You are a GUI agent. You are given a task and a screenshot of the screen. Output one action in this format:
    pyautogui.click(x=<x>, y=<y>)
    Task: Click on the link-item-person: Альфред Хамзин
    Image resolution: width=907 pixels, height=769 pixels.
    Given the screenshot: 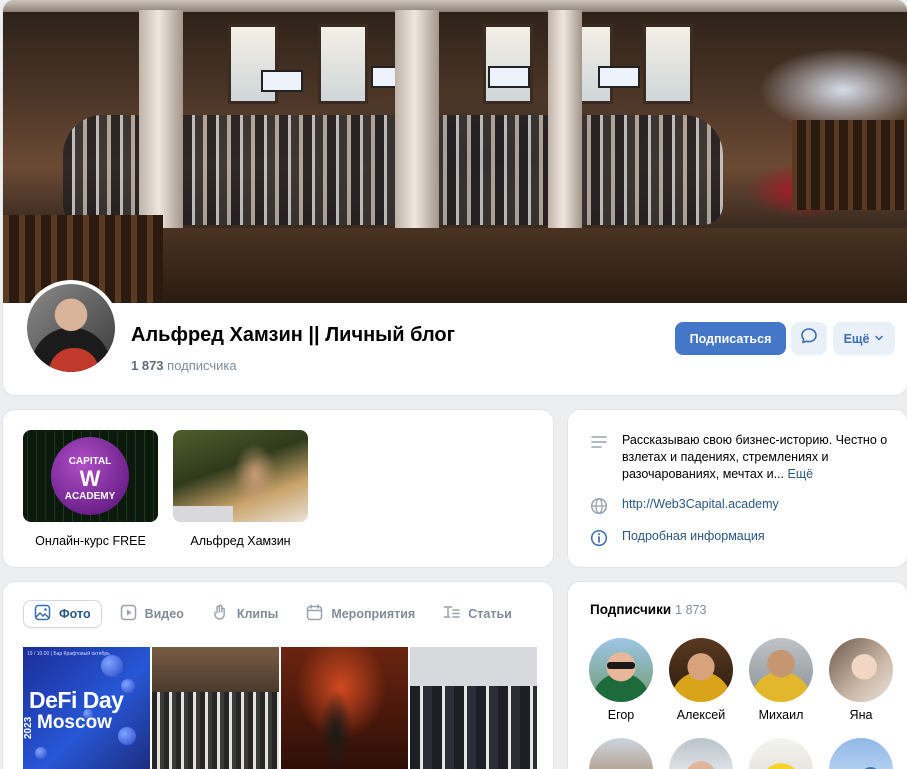 What is the action you would take?
    pyautogui.click(x=240, y=489)
    